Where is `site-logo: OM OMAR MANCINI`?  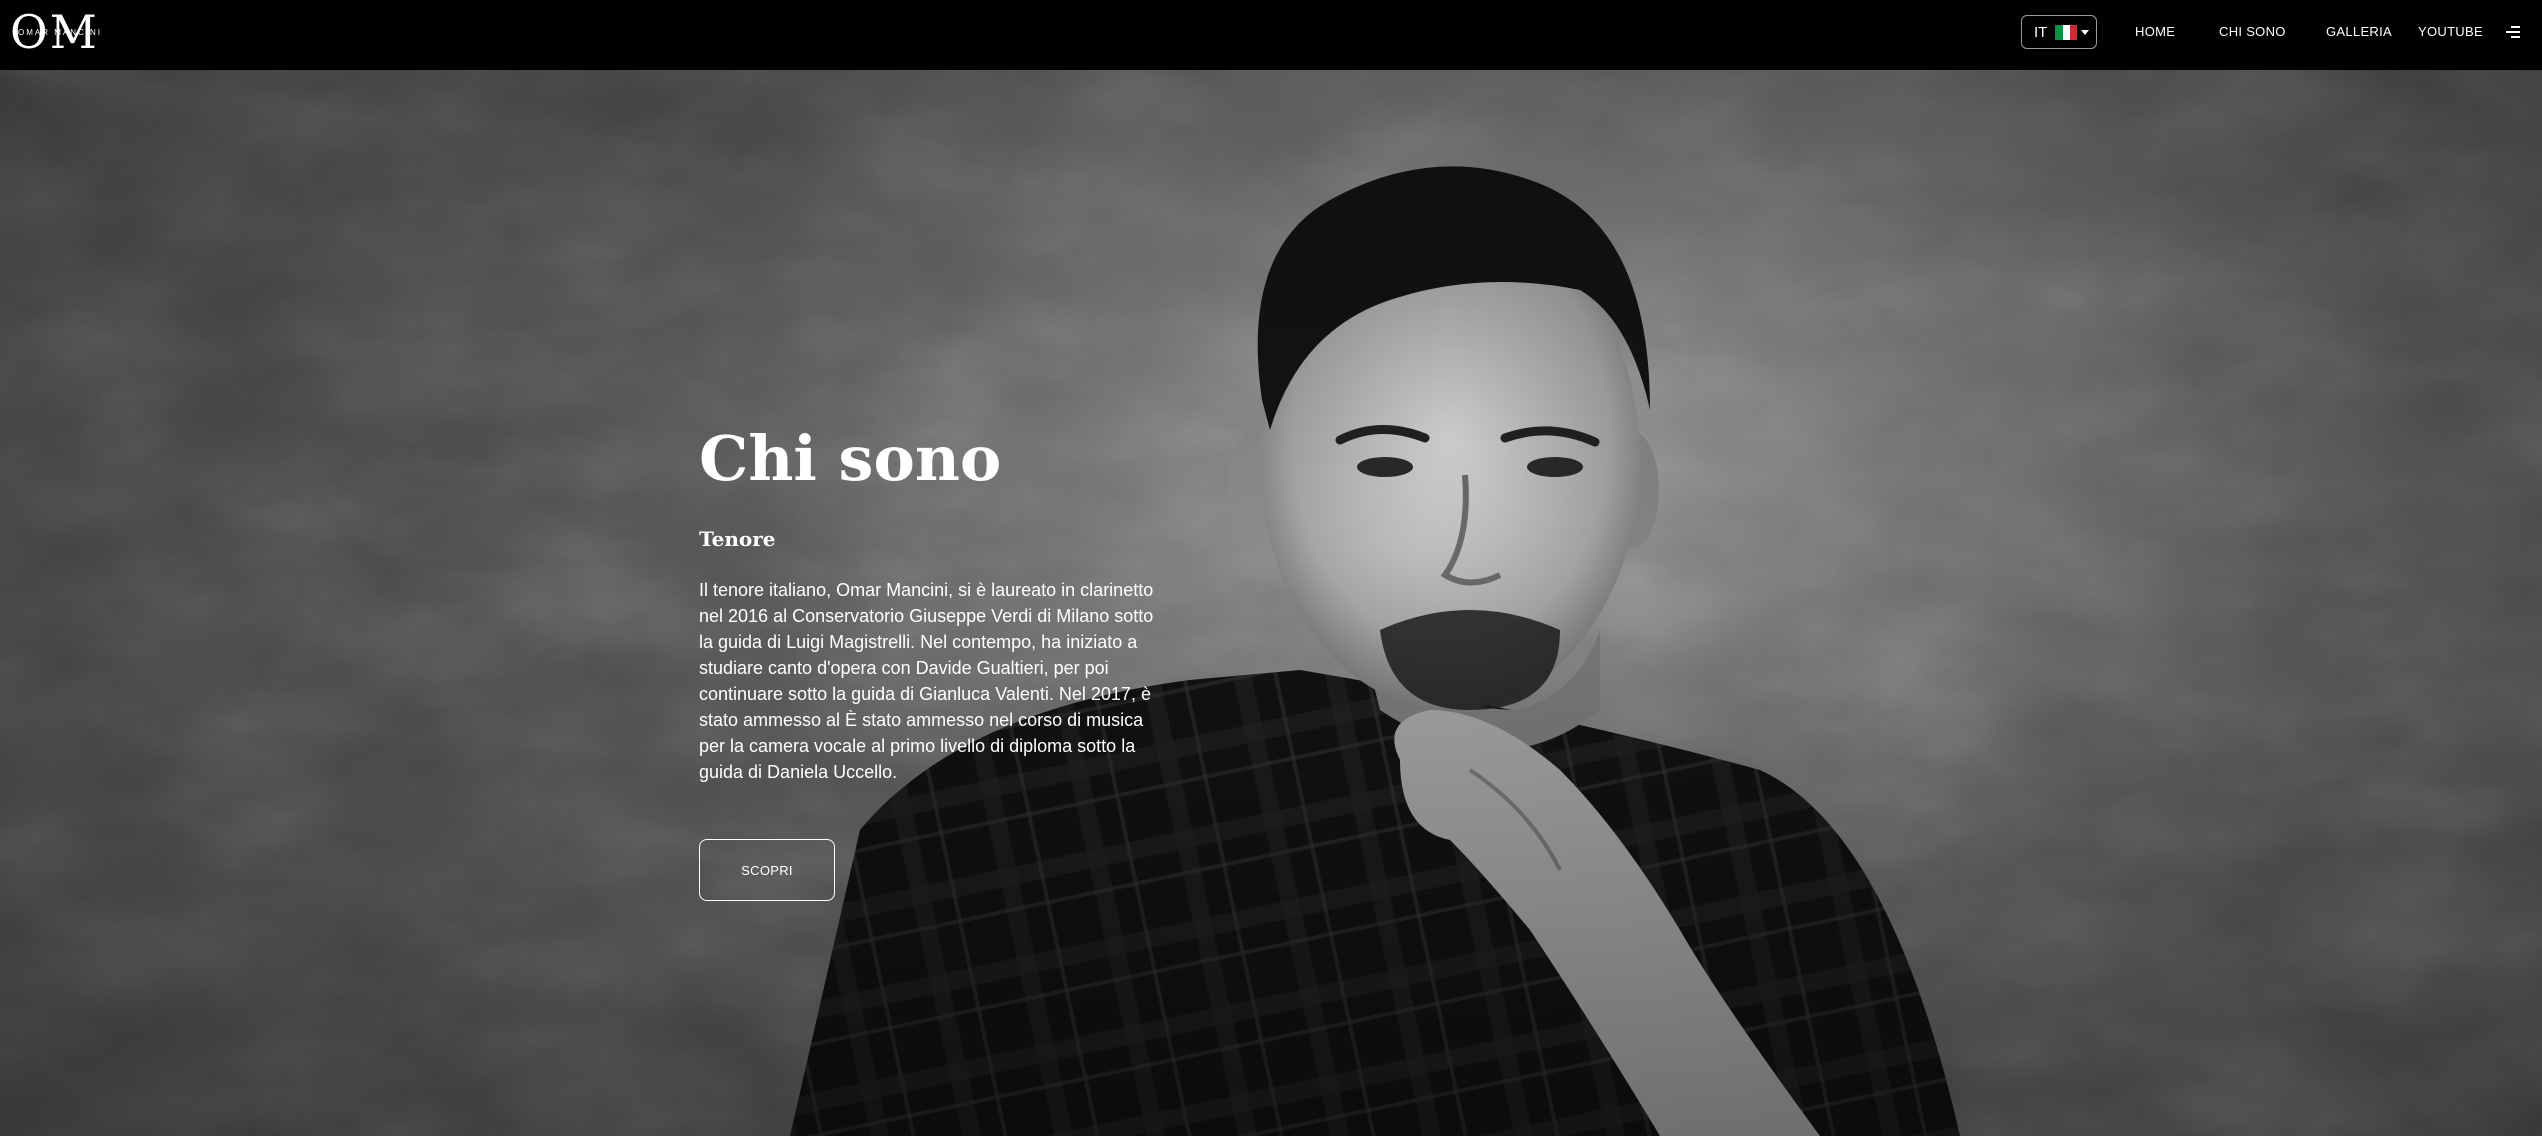 site-logo: OM OMAR MANCINI is located at coordinates (60, 32).